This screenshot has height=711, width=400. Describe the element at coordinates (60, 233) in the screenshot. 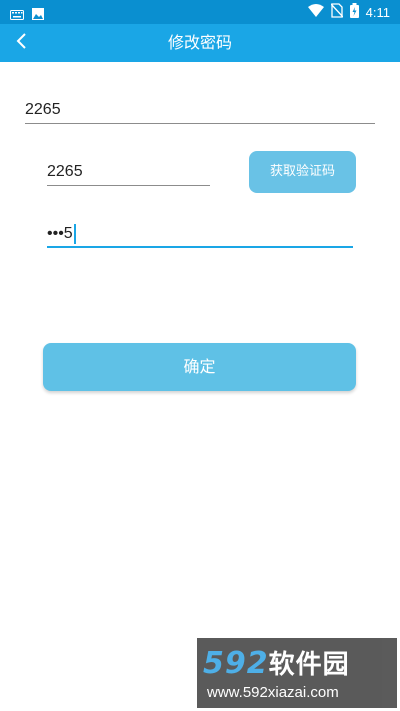

I see `password-value: •••5` at that location.